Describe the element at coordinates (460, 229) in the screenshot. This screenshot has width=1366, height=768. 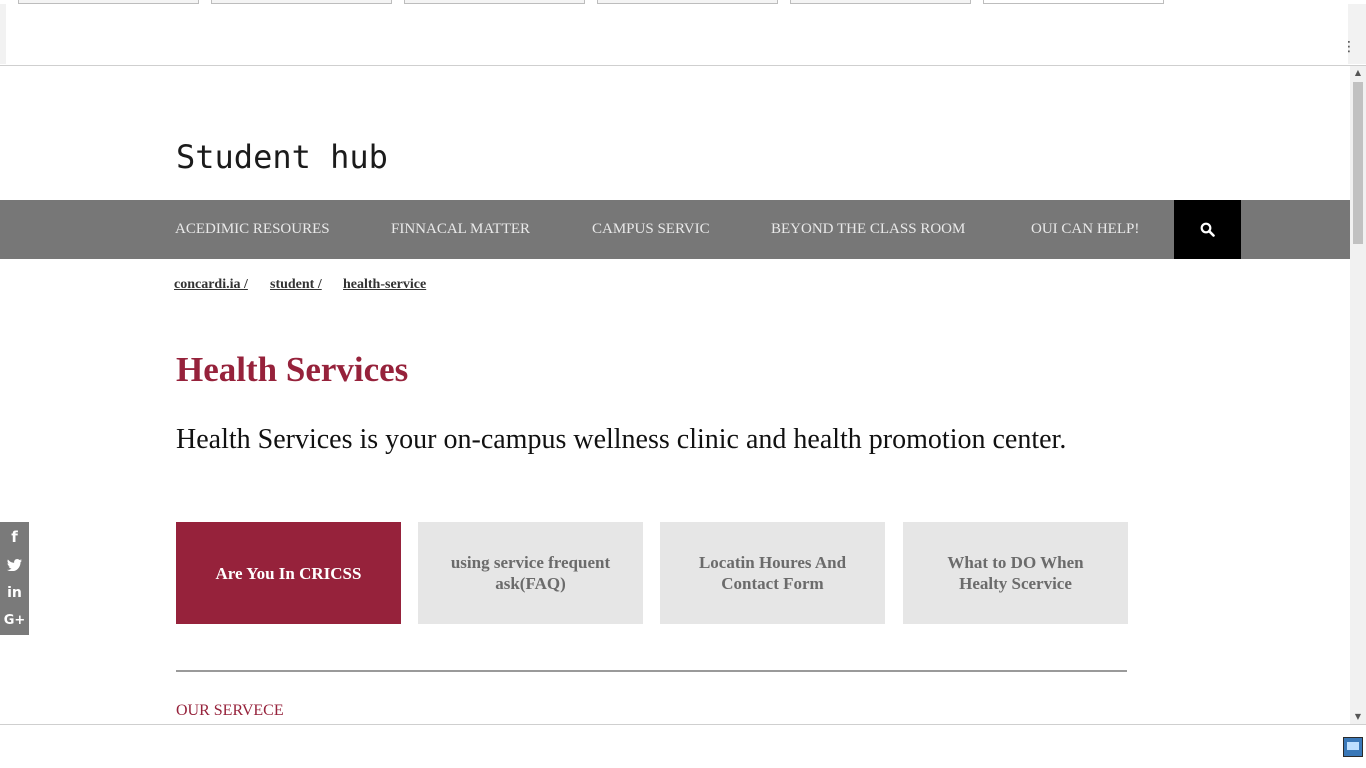
I see `nav-item-financial-matter: FINNACAL MATTER` at that location.